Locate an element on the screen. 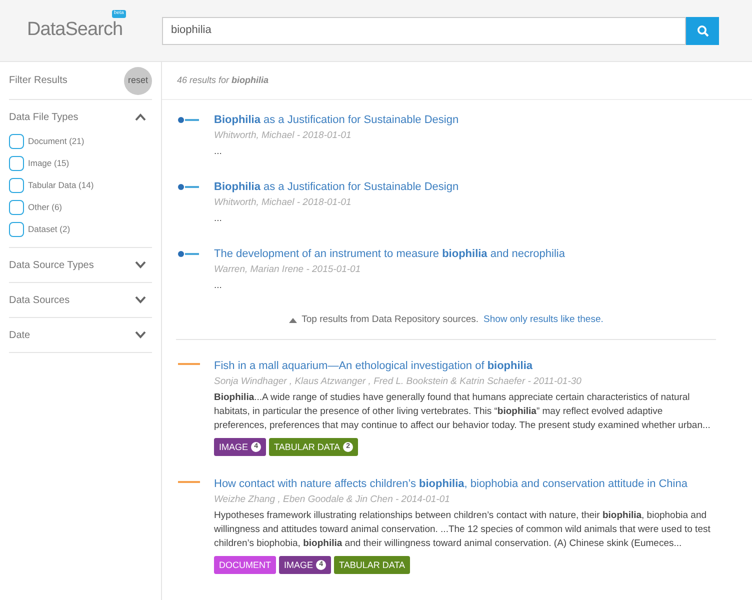  filter-section-header: Date is located at coordinates (19, 335).